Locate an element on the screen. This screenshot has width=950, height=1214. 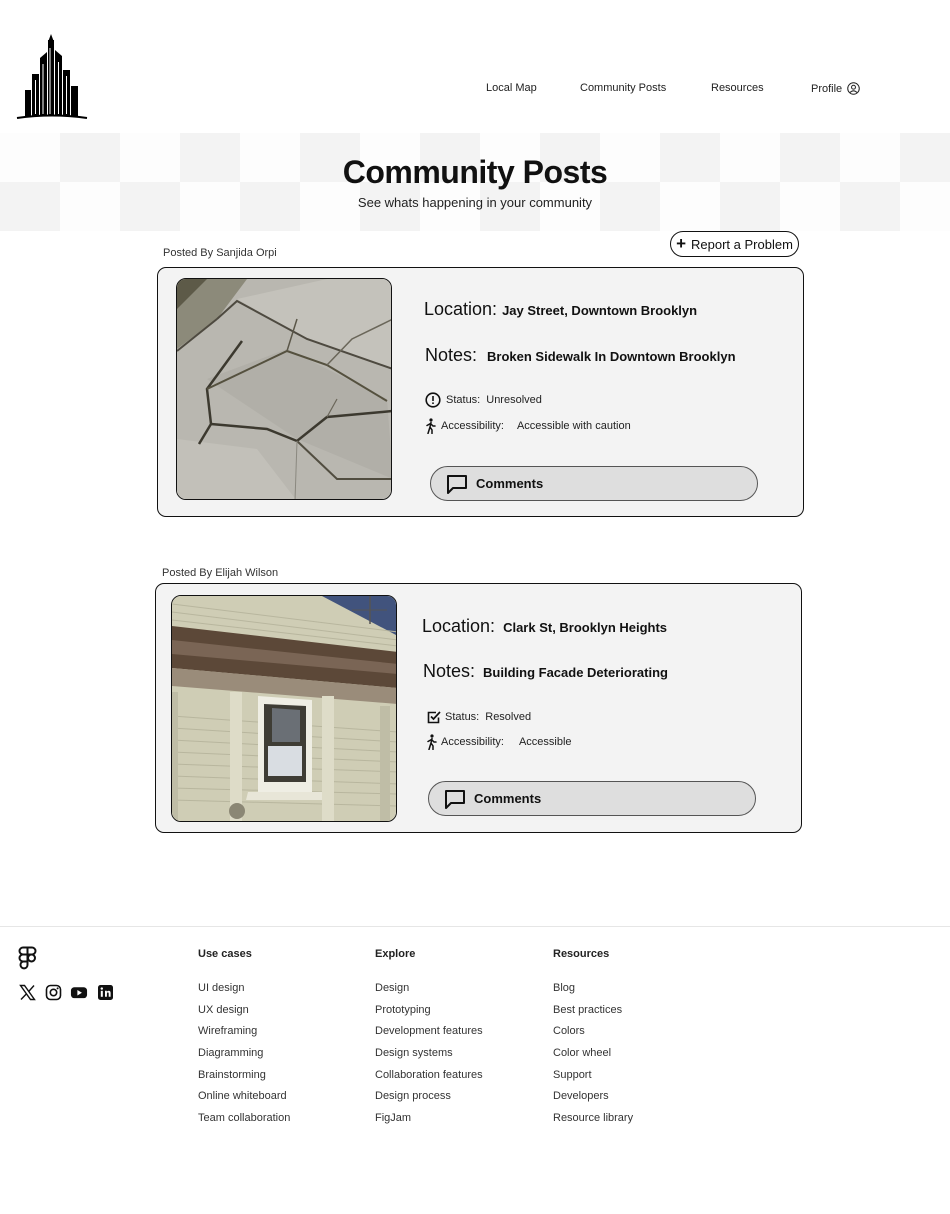
footer-column-title: Resources is located at coordinates (581, 954).